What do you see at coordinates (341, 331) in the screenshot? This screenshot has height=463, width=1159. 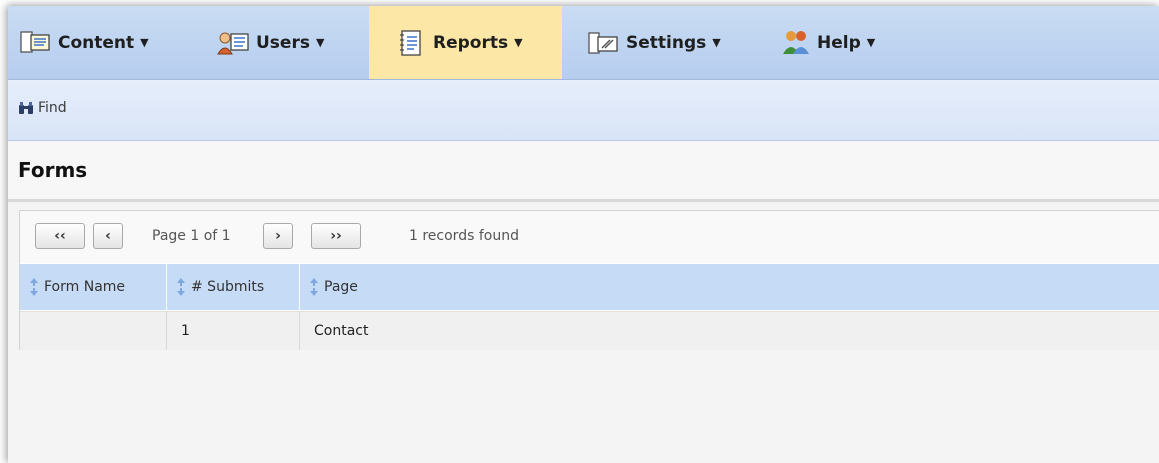 I see `cell-page: Contact` at bounding box center [341, 331].